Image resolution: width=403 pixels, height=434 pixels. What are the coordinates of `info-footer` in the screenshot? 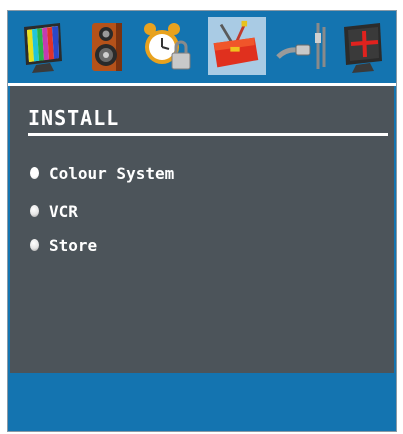 It's located at (202, 402).